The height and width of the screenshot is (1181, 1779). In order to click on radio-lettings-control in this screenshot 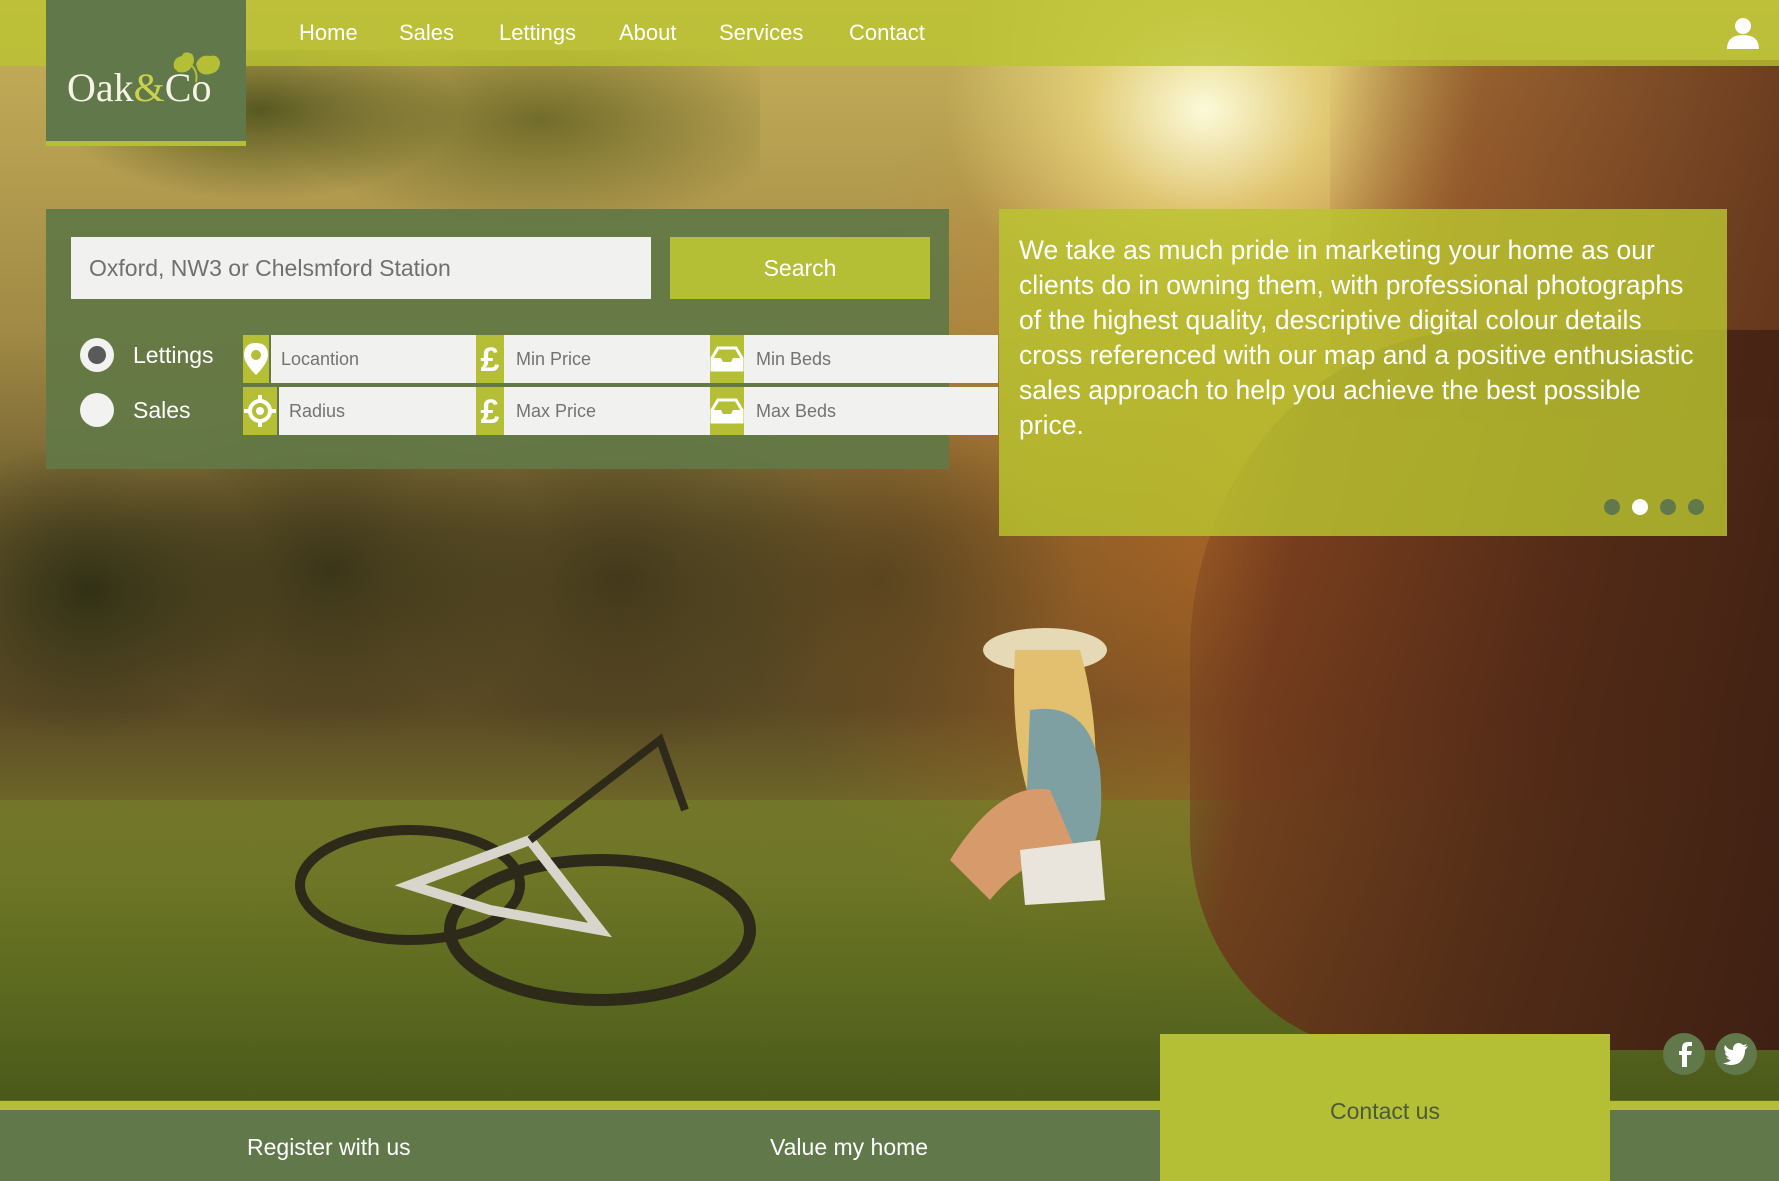, I will do `click(97, 355)`.